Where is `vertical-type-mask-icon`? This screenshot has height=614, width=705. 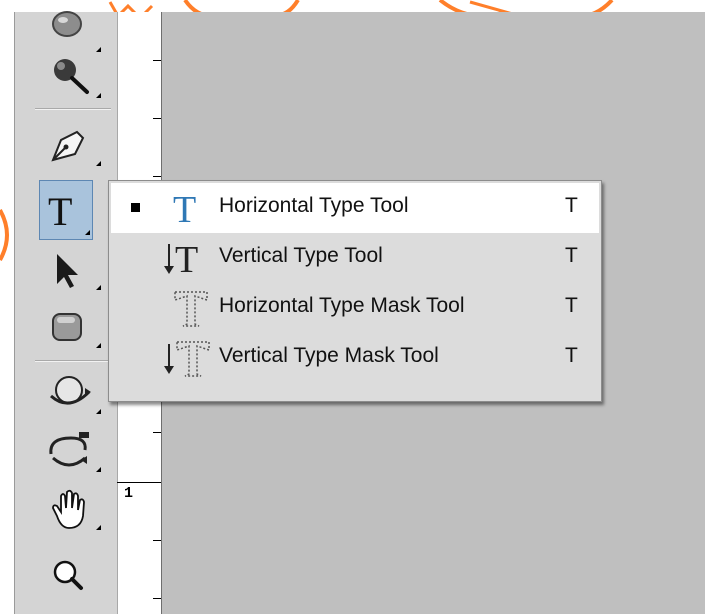
vertical-type-mask-icon is located at coordinates (187, 359).